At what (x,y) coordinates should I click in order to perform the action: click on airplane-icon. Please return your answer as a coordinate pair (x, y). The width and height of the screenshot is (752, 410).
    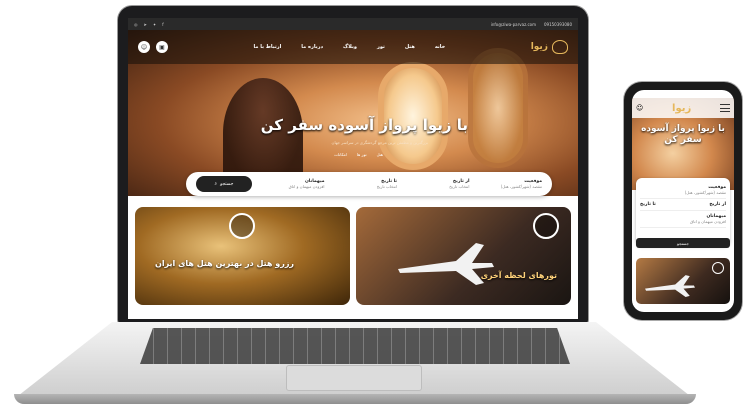
    Looking at the image, I should click on (670, 286).